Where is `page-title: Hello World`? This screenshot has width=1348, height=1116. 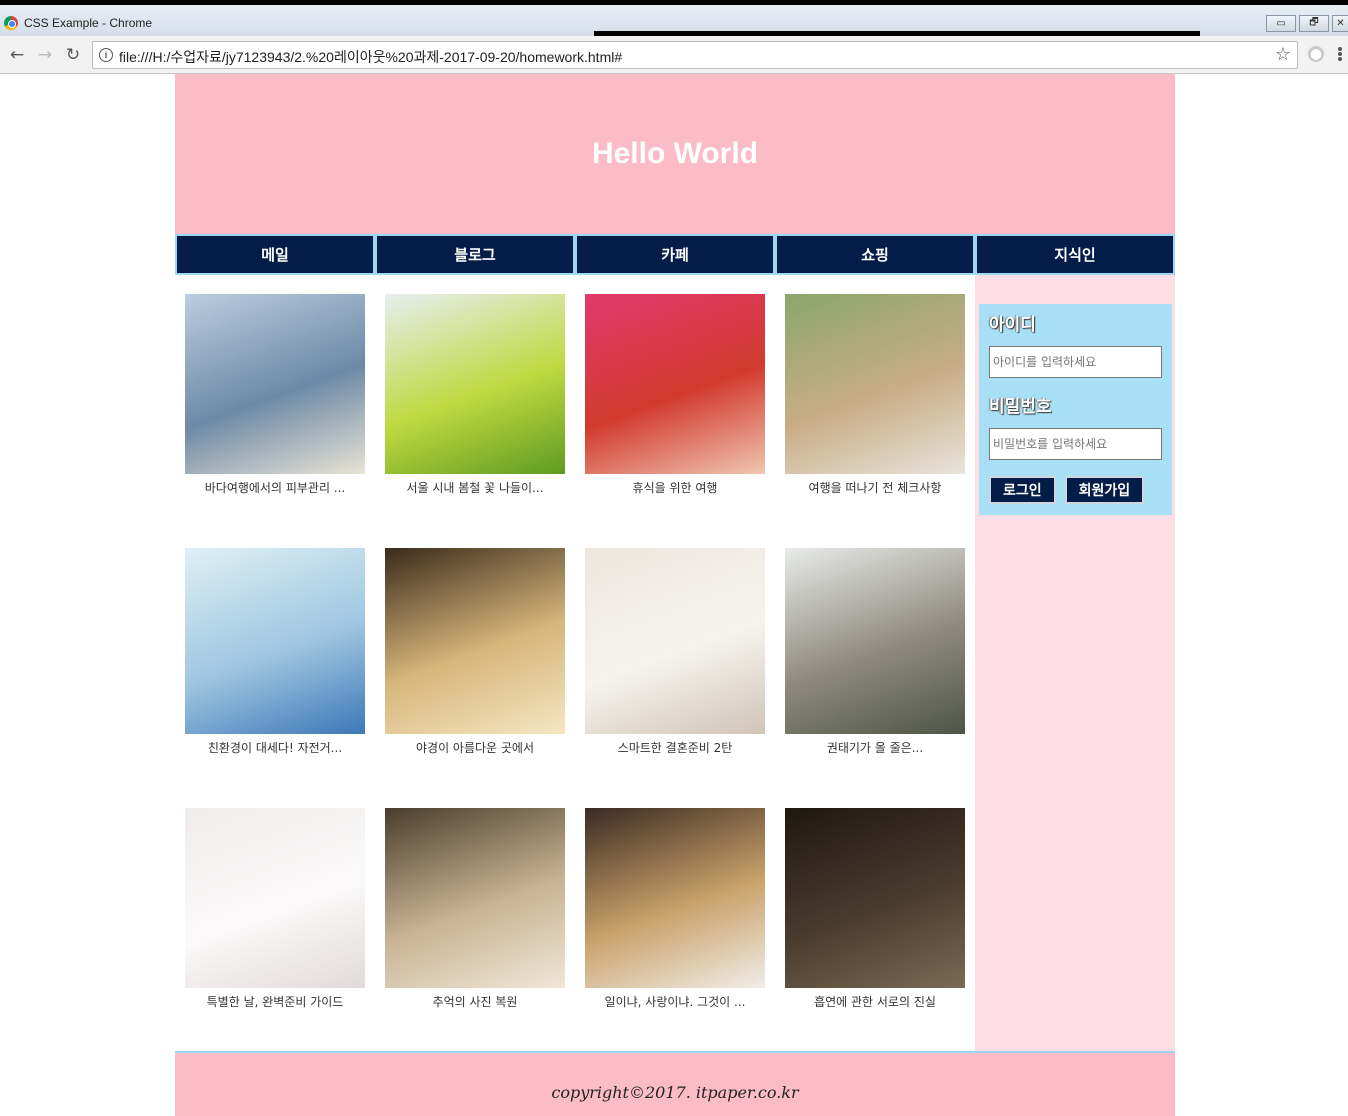 page-title: Hello World is located at coordinates (675, 153).